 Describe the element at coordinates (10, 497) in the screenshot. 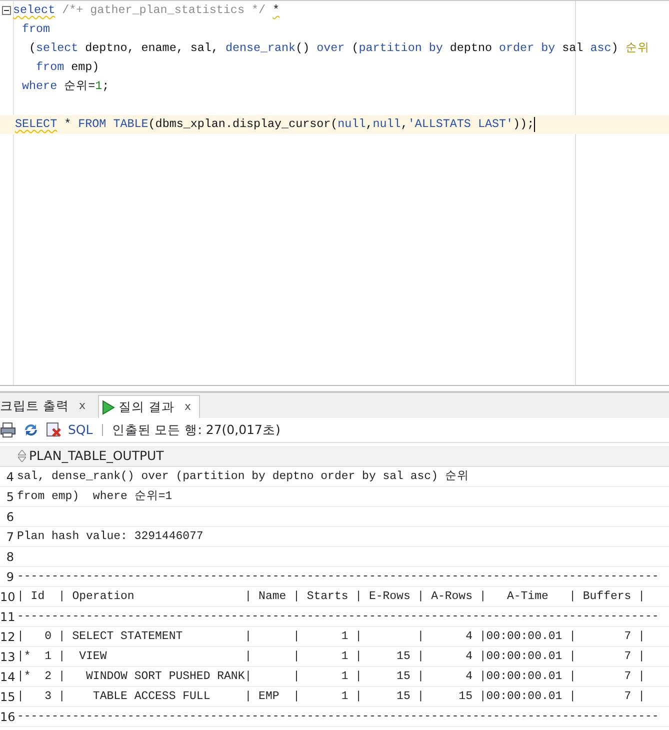

I see `row-number: 5` at that location.